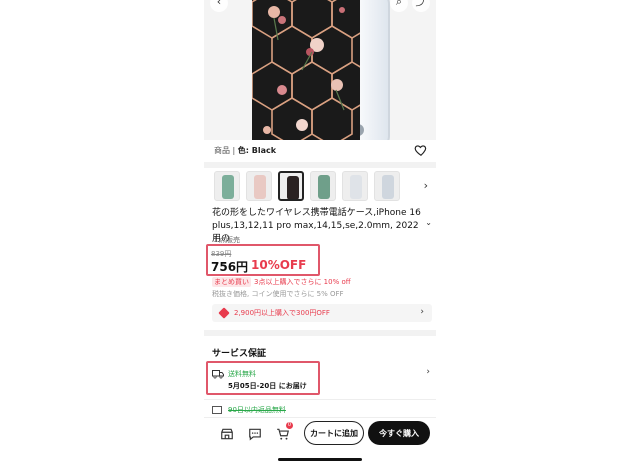 The image size is (640, 465). I want to click on home-indicator, so click(320, 459).